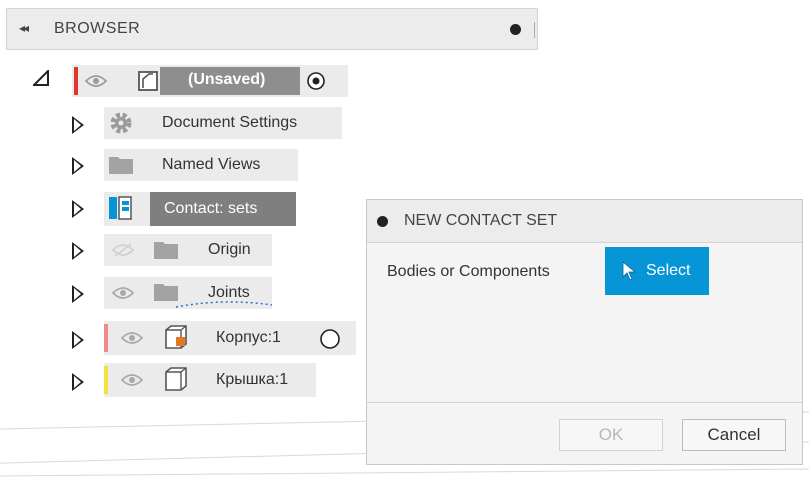 Image resolution: width=809 pixels, height=485 pixels. What do you see at coordinates (382, 221) in the screenshot?
I see `collapse-dialog-icon` at bounding box center [382, 221].